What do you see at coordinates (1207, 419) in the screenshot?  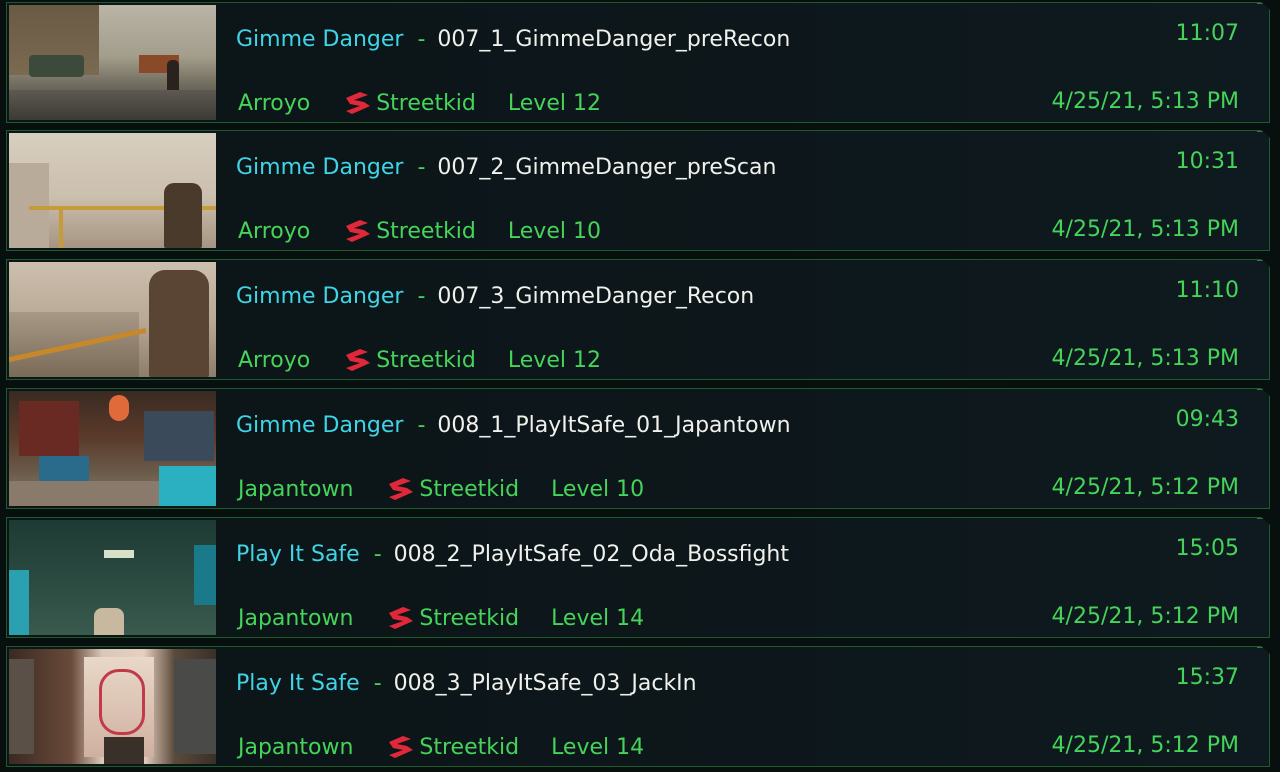 I see `playtime: 09:43` at bounding box center [1207, 419].